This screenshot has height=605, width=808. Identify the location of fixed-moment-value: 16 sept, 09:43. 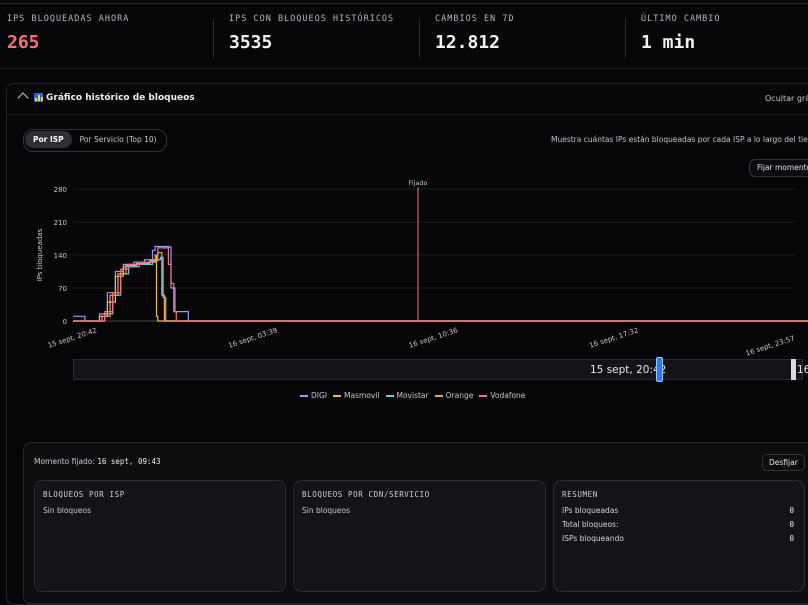
(129, 461).